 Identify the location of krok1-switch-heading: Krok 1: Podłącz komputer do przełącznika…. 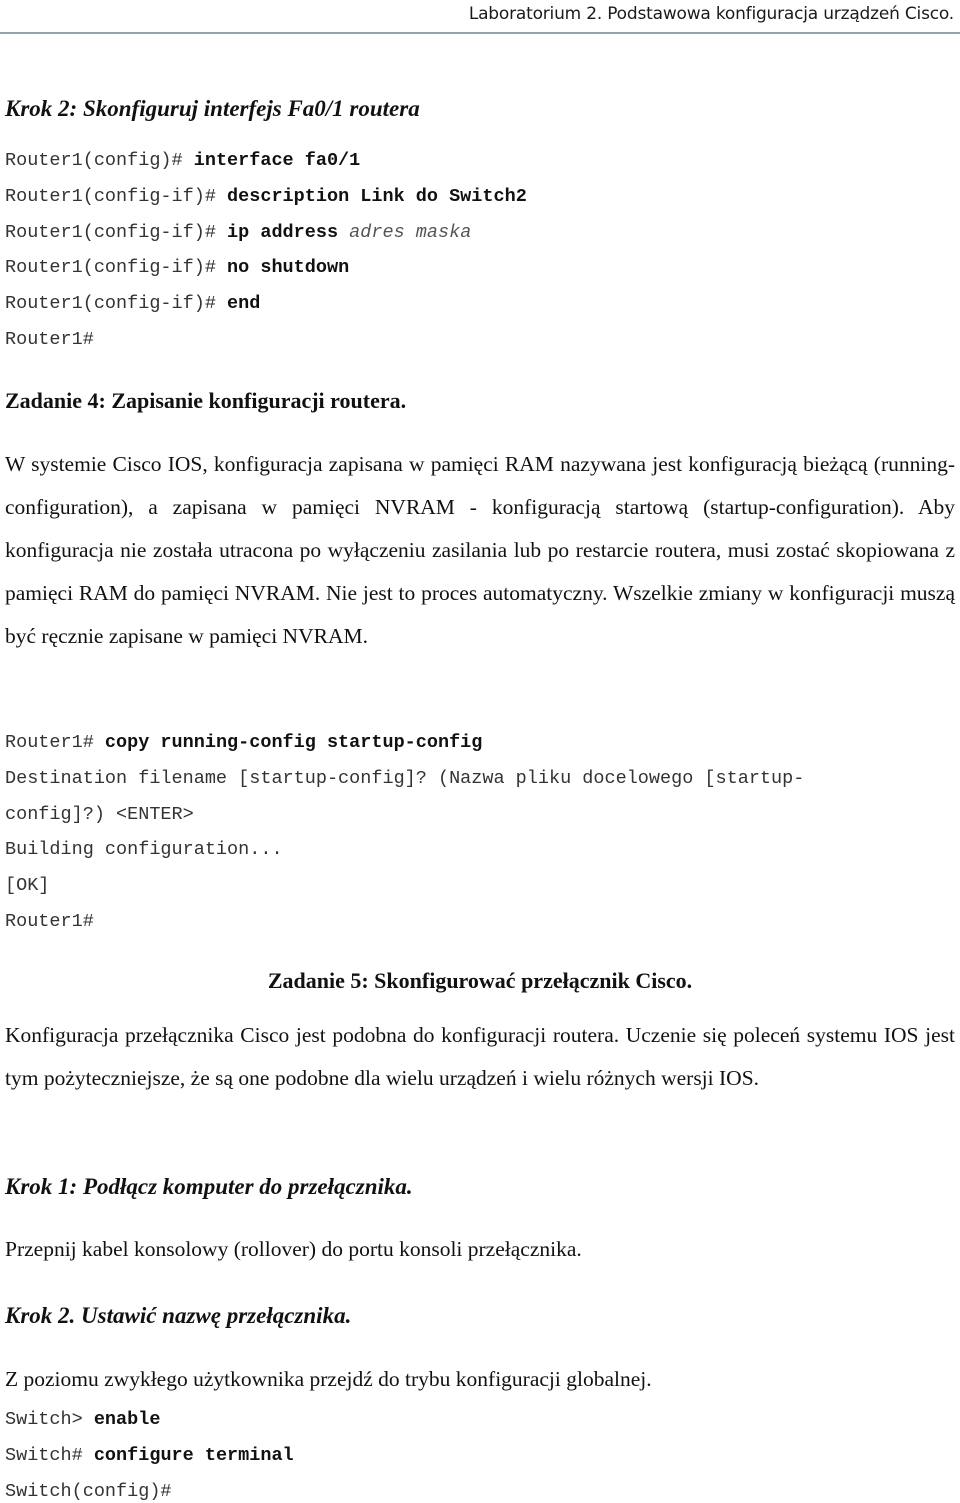
(209, 1186).